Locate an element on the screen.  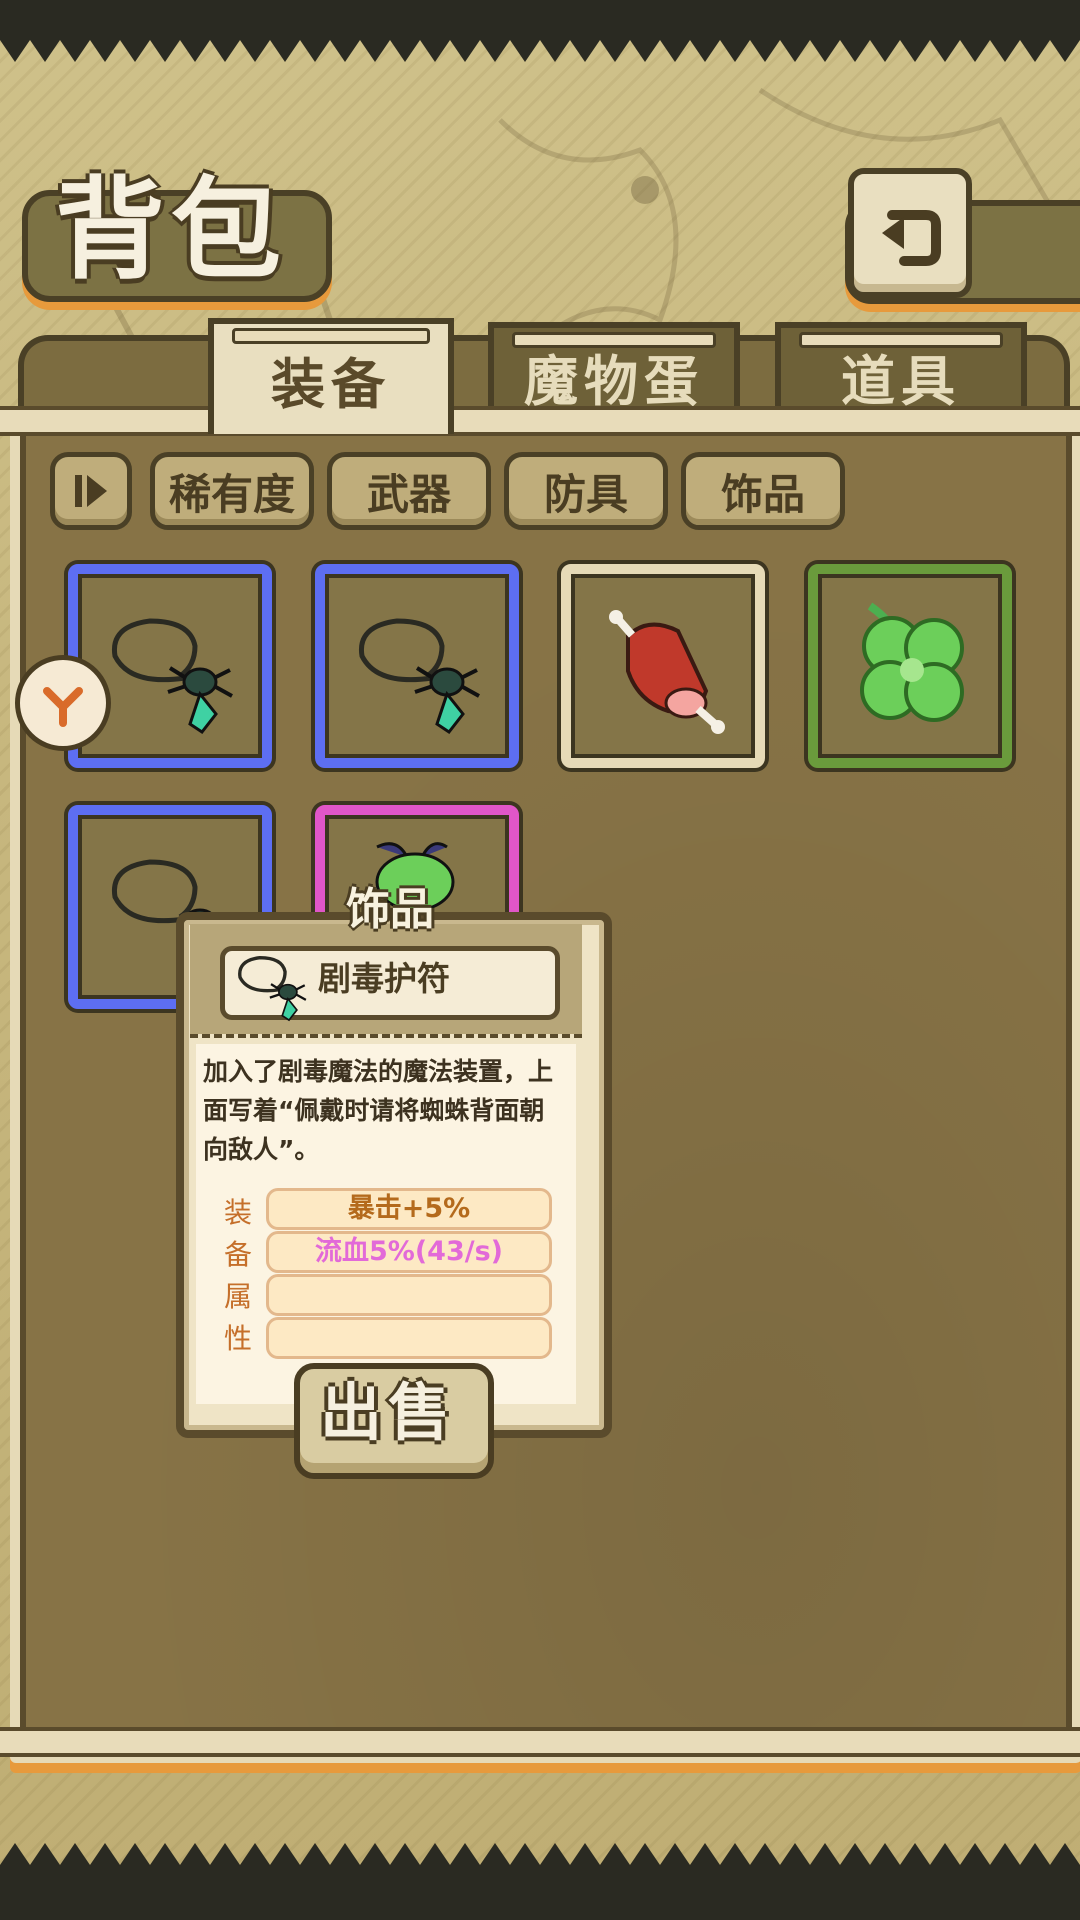
tab-equipment: 装备 is located at coordinates (331, 376).